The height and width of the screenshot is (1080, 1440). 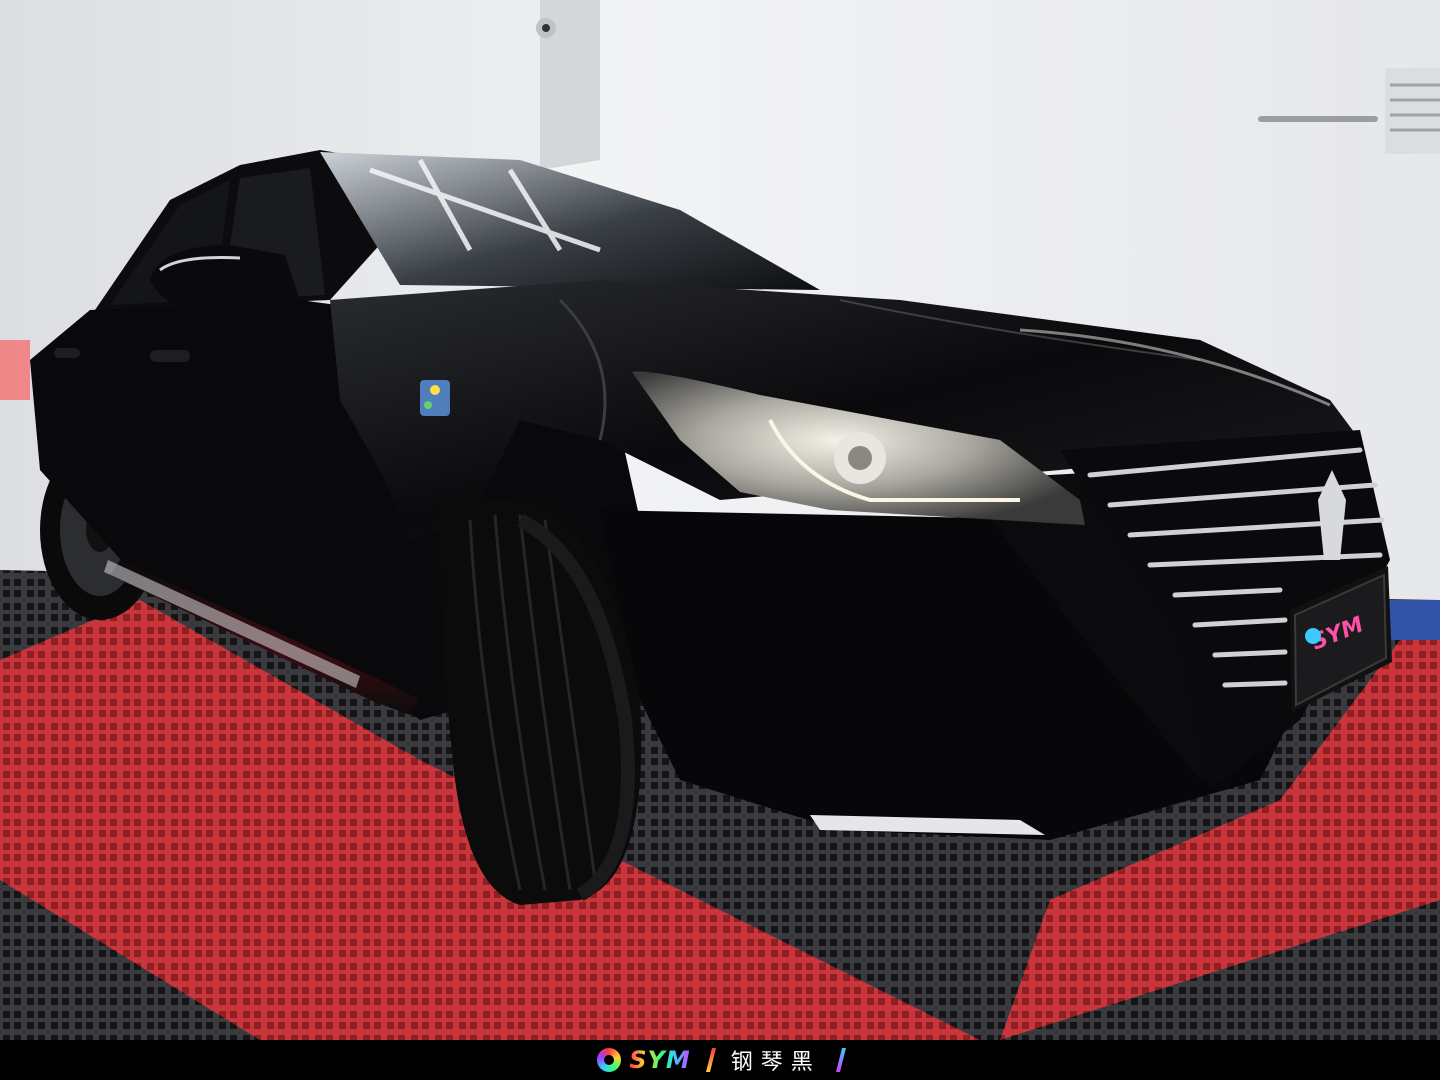 I want to click on brand-name: SYM, so click(x=660, y=1060).